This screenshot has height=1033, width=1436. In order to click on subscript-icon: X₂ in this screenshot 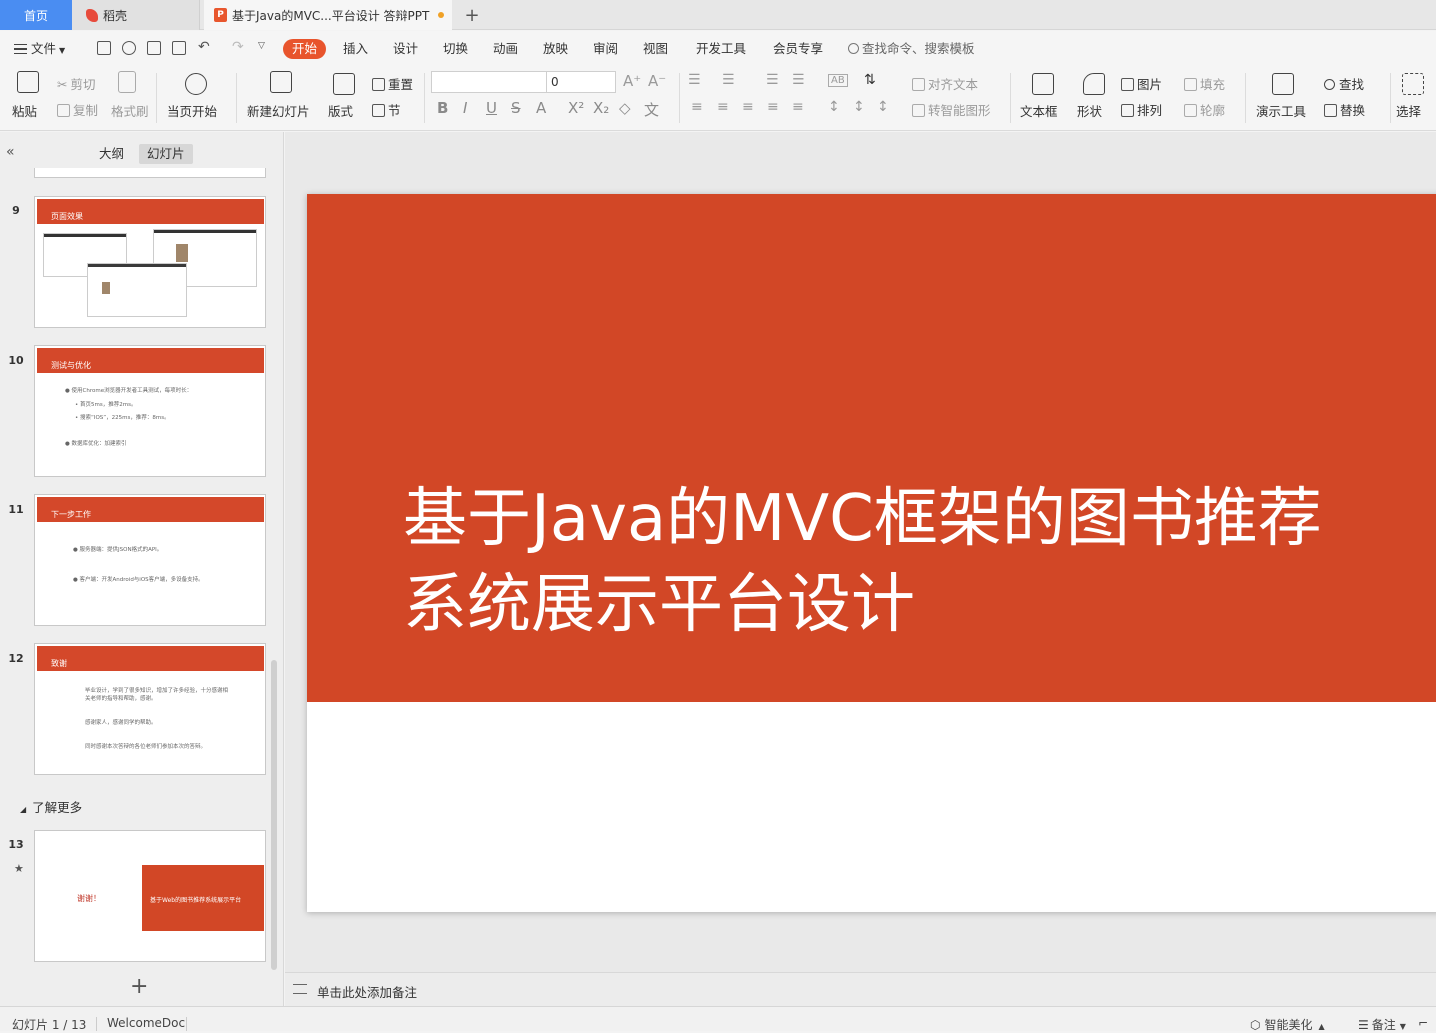, I will do `click(601, 108)`.